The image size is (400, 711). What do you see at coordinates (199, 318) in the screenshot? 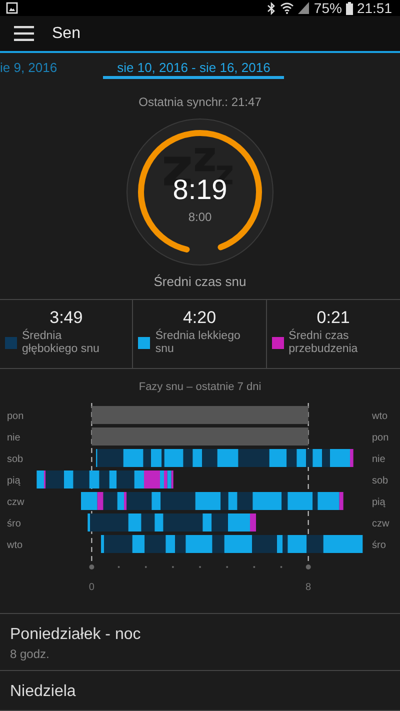
I see `stat-value: 4:20` at bounding box center [199, 318].